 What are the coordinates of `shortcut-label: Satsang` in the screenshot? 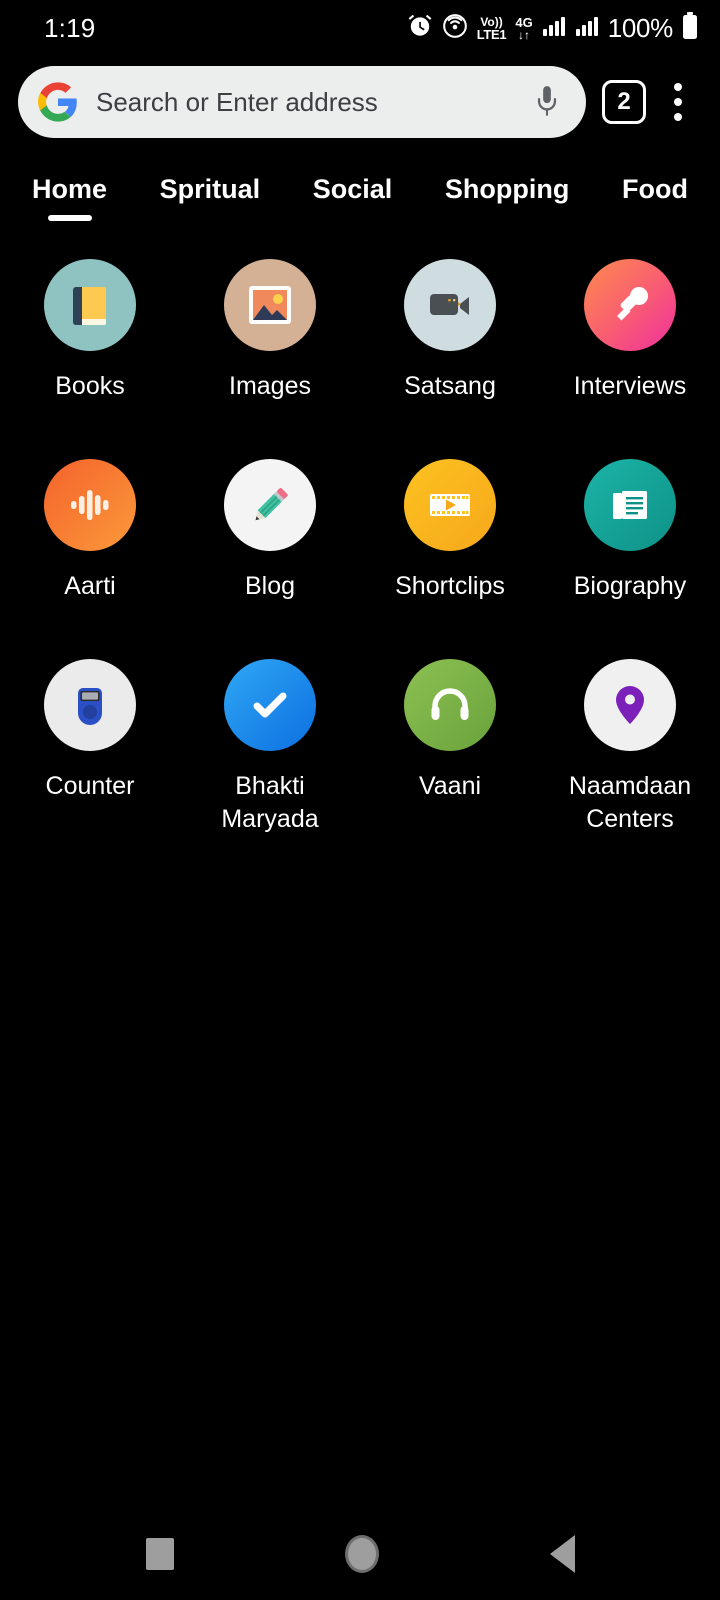 It's located at (450, 386).